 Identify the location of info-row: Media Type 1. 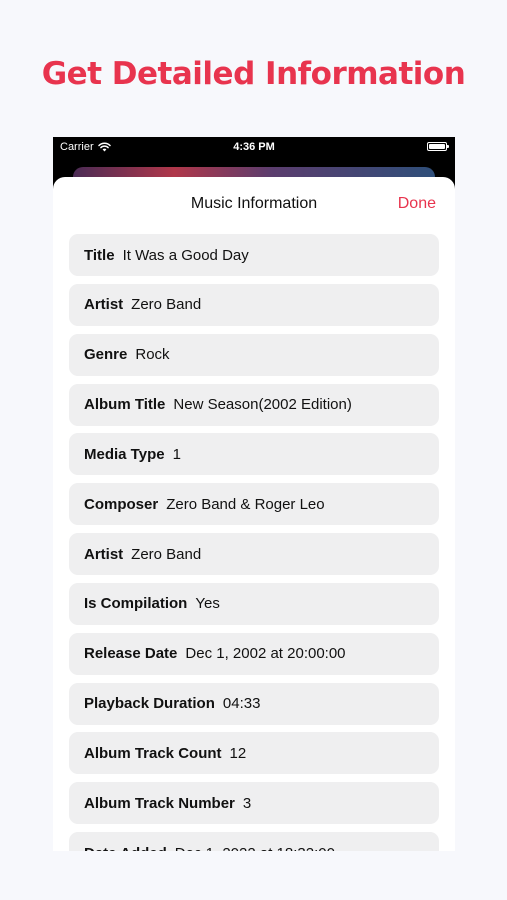
(254, 454).